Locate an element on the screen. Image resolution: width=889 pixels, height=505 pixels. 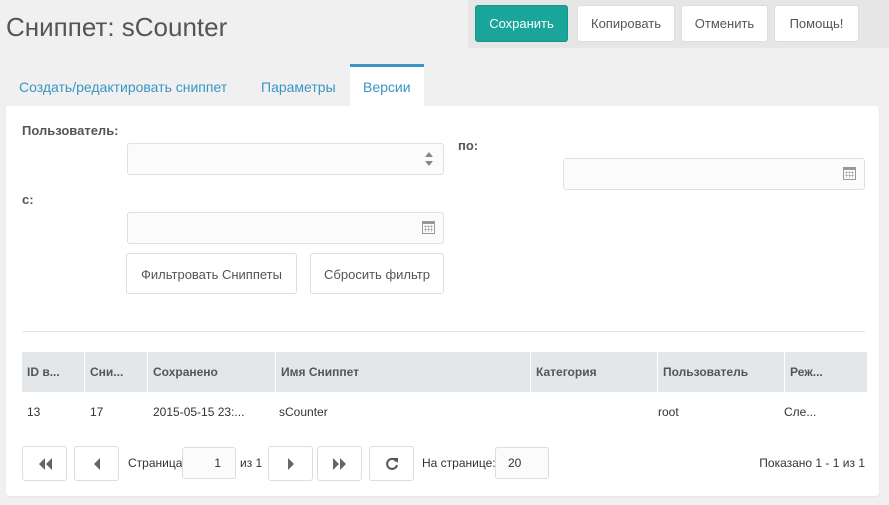
tab-versions: Версии is located at coordinates (387, 85).